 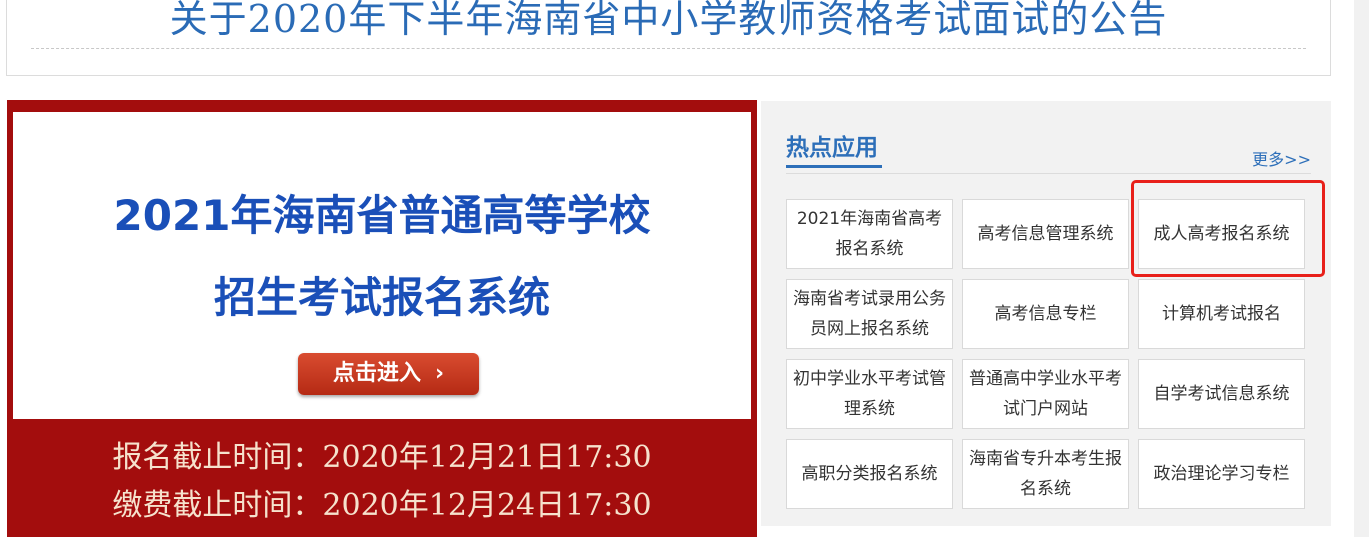 I want to click on app-tile-vocational-registration: 高职分类报名系统, so click(x=869, y=474).